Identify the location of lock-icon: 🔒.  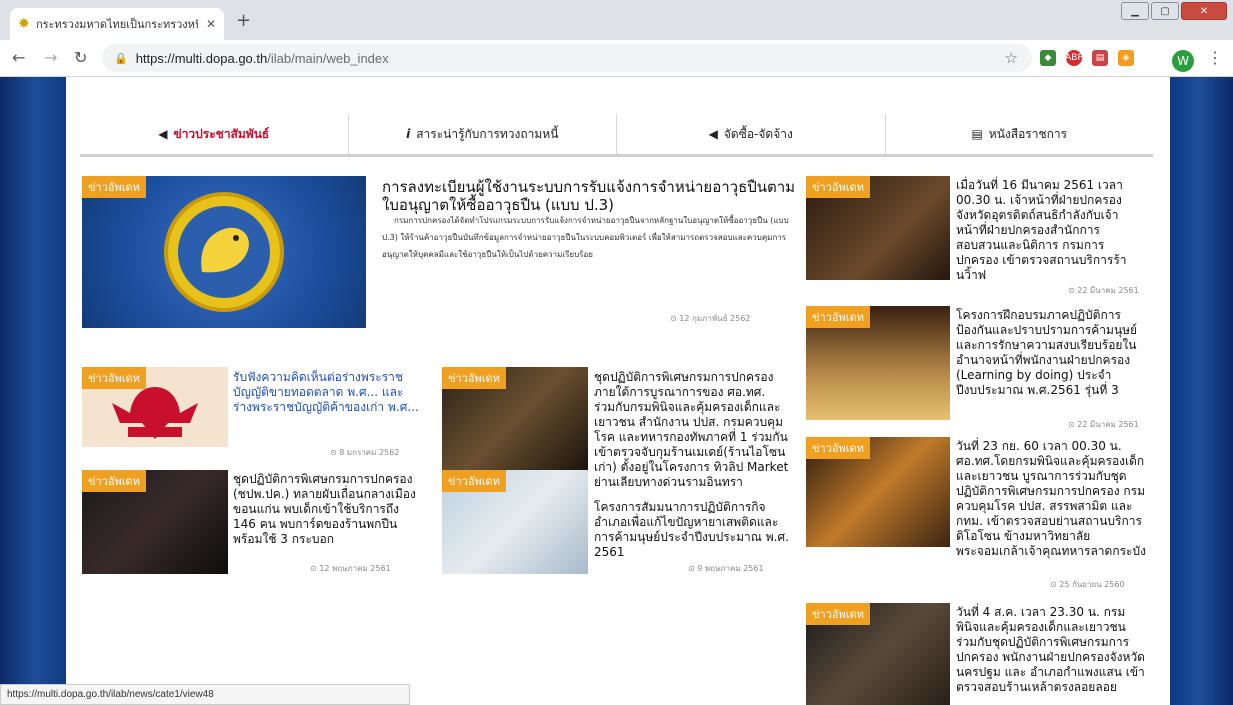
(121, 58).